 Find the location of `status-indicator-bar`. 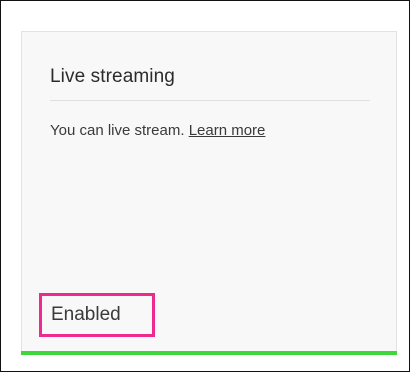

status-indicator-bar is located at coordinates (209, 353).